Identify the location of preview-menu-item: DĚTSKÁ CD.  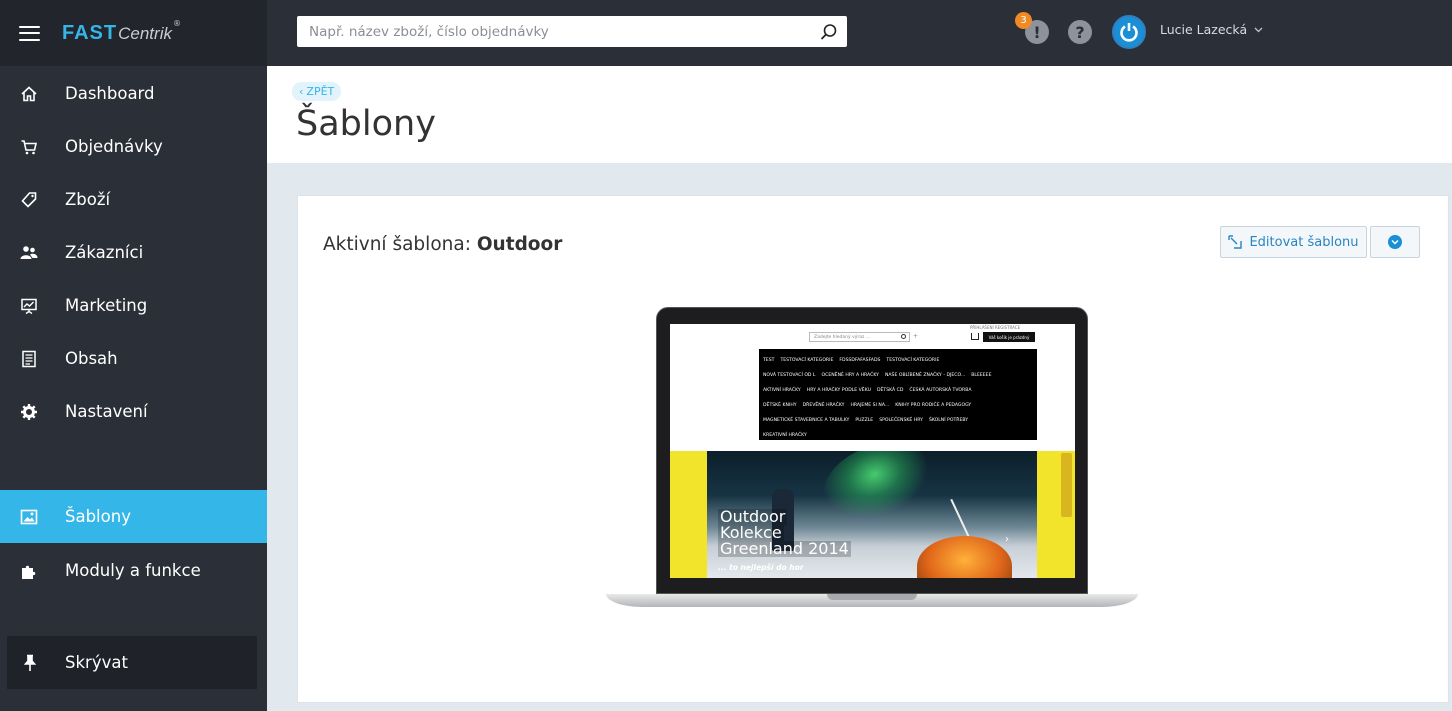
(890, 390).